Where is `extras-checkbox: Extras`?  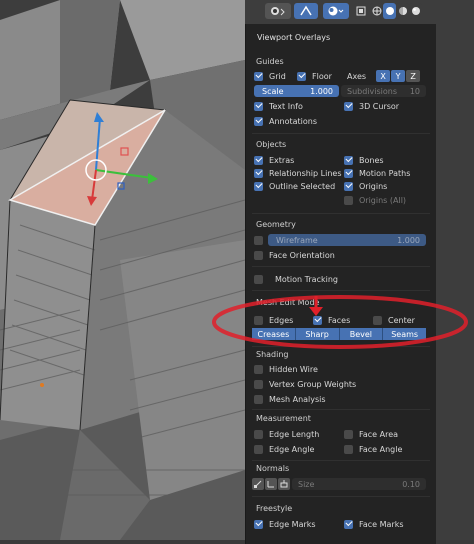 extras-checkbox: Extras is located at coordinates (274, 160).